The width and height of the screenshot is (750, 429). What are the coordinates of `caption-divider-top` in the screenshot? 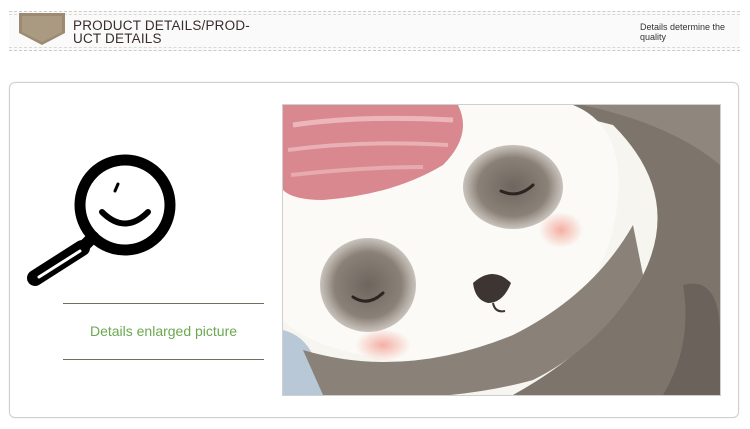 It's located at (163, 303).